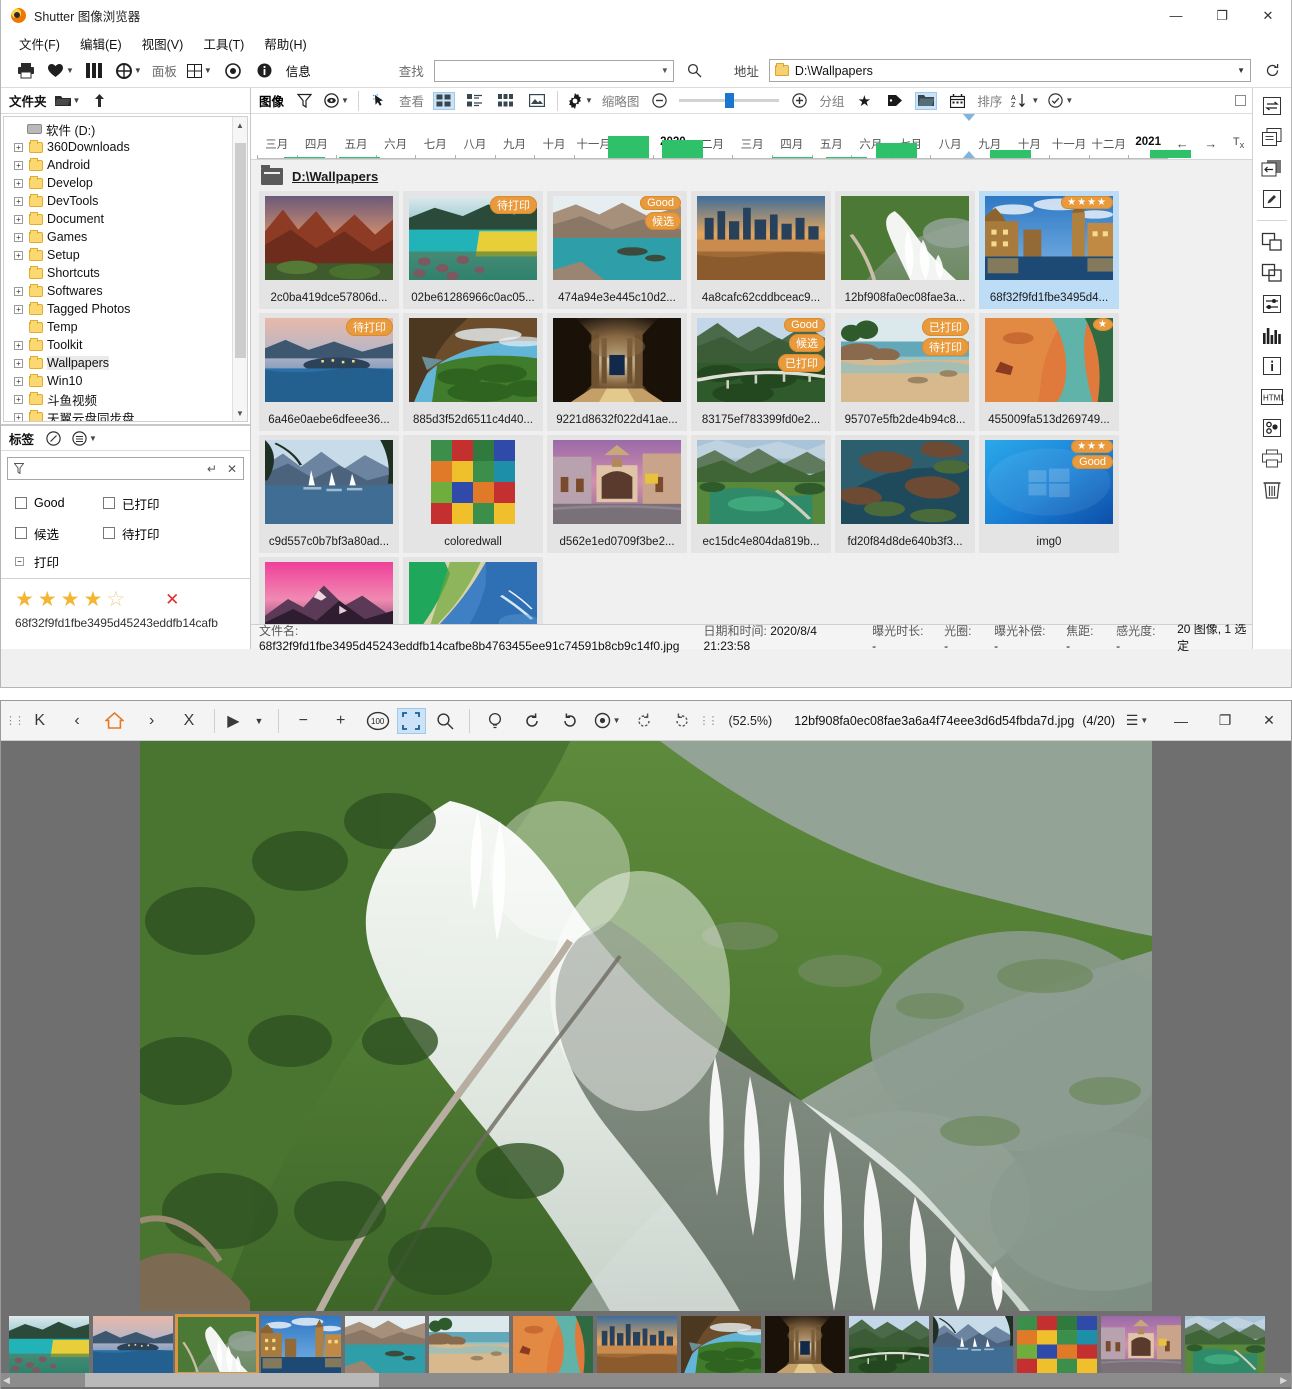  I want to click on target-circle-icon, so click(233, 71).